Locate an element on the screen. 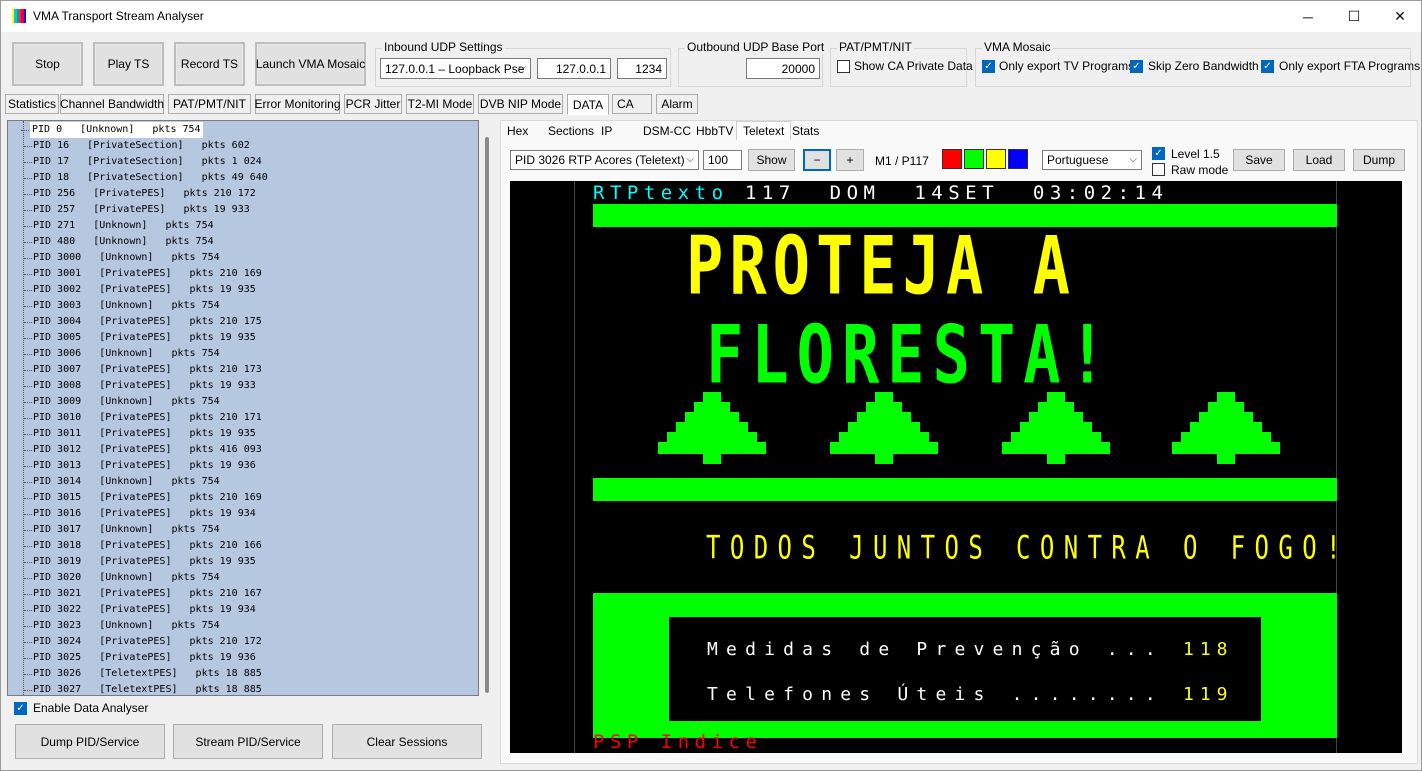 The image size is (1422, 771). pid-tree-item: PID 3006 [Unknown] pkts 754 is located at coordinates (122, 354).